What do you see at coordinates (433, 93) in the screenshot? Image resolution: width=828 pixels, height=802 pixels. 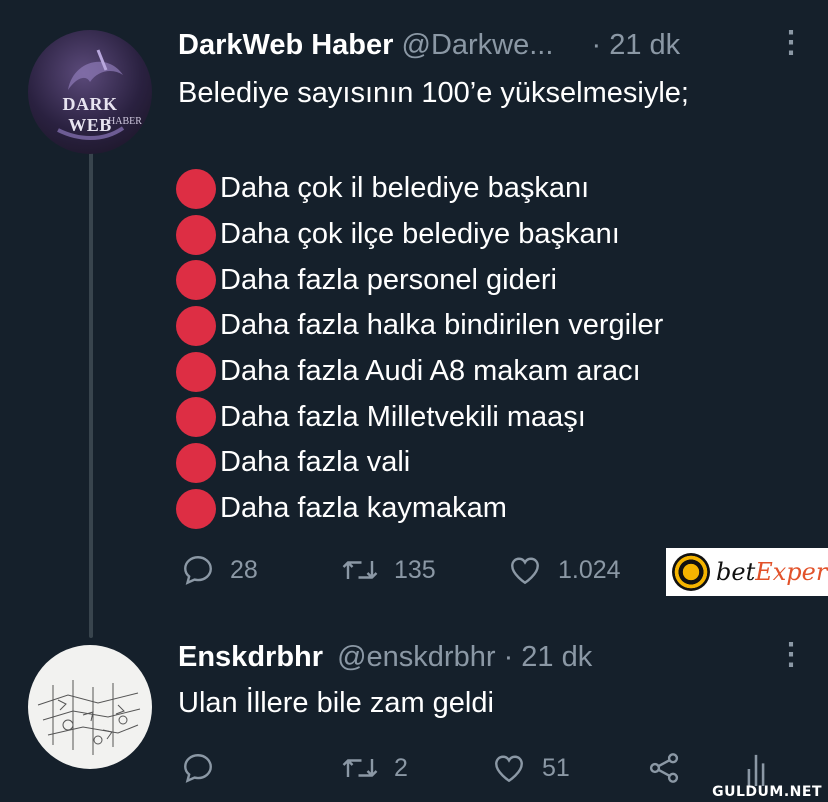 I see `tweet-intro-text: Belediye sayısının 100’e yükselmesiyle;` at bounding box center [433, 93].